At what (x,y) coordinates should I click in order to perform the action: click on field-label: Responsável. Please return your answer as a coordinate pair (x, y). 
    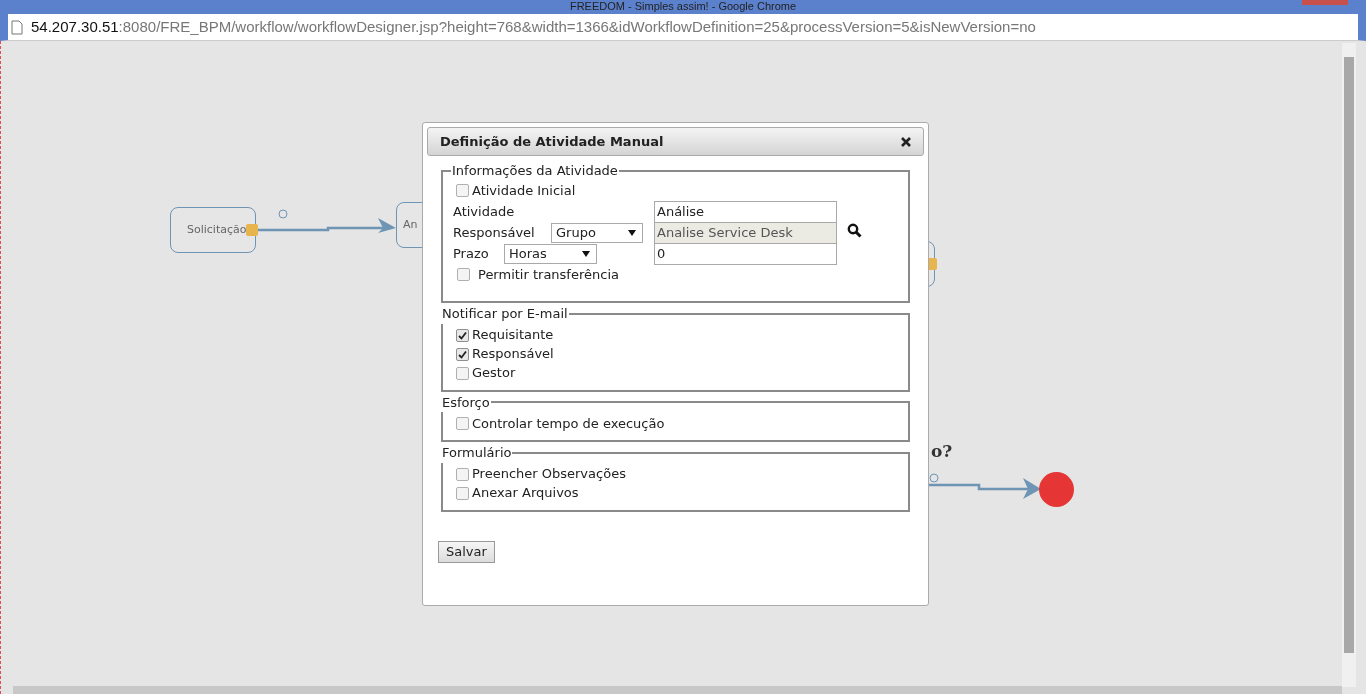
    Looking at the image, I should click on (494, 233).